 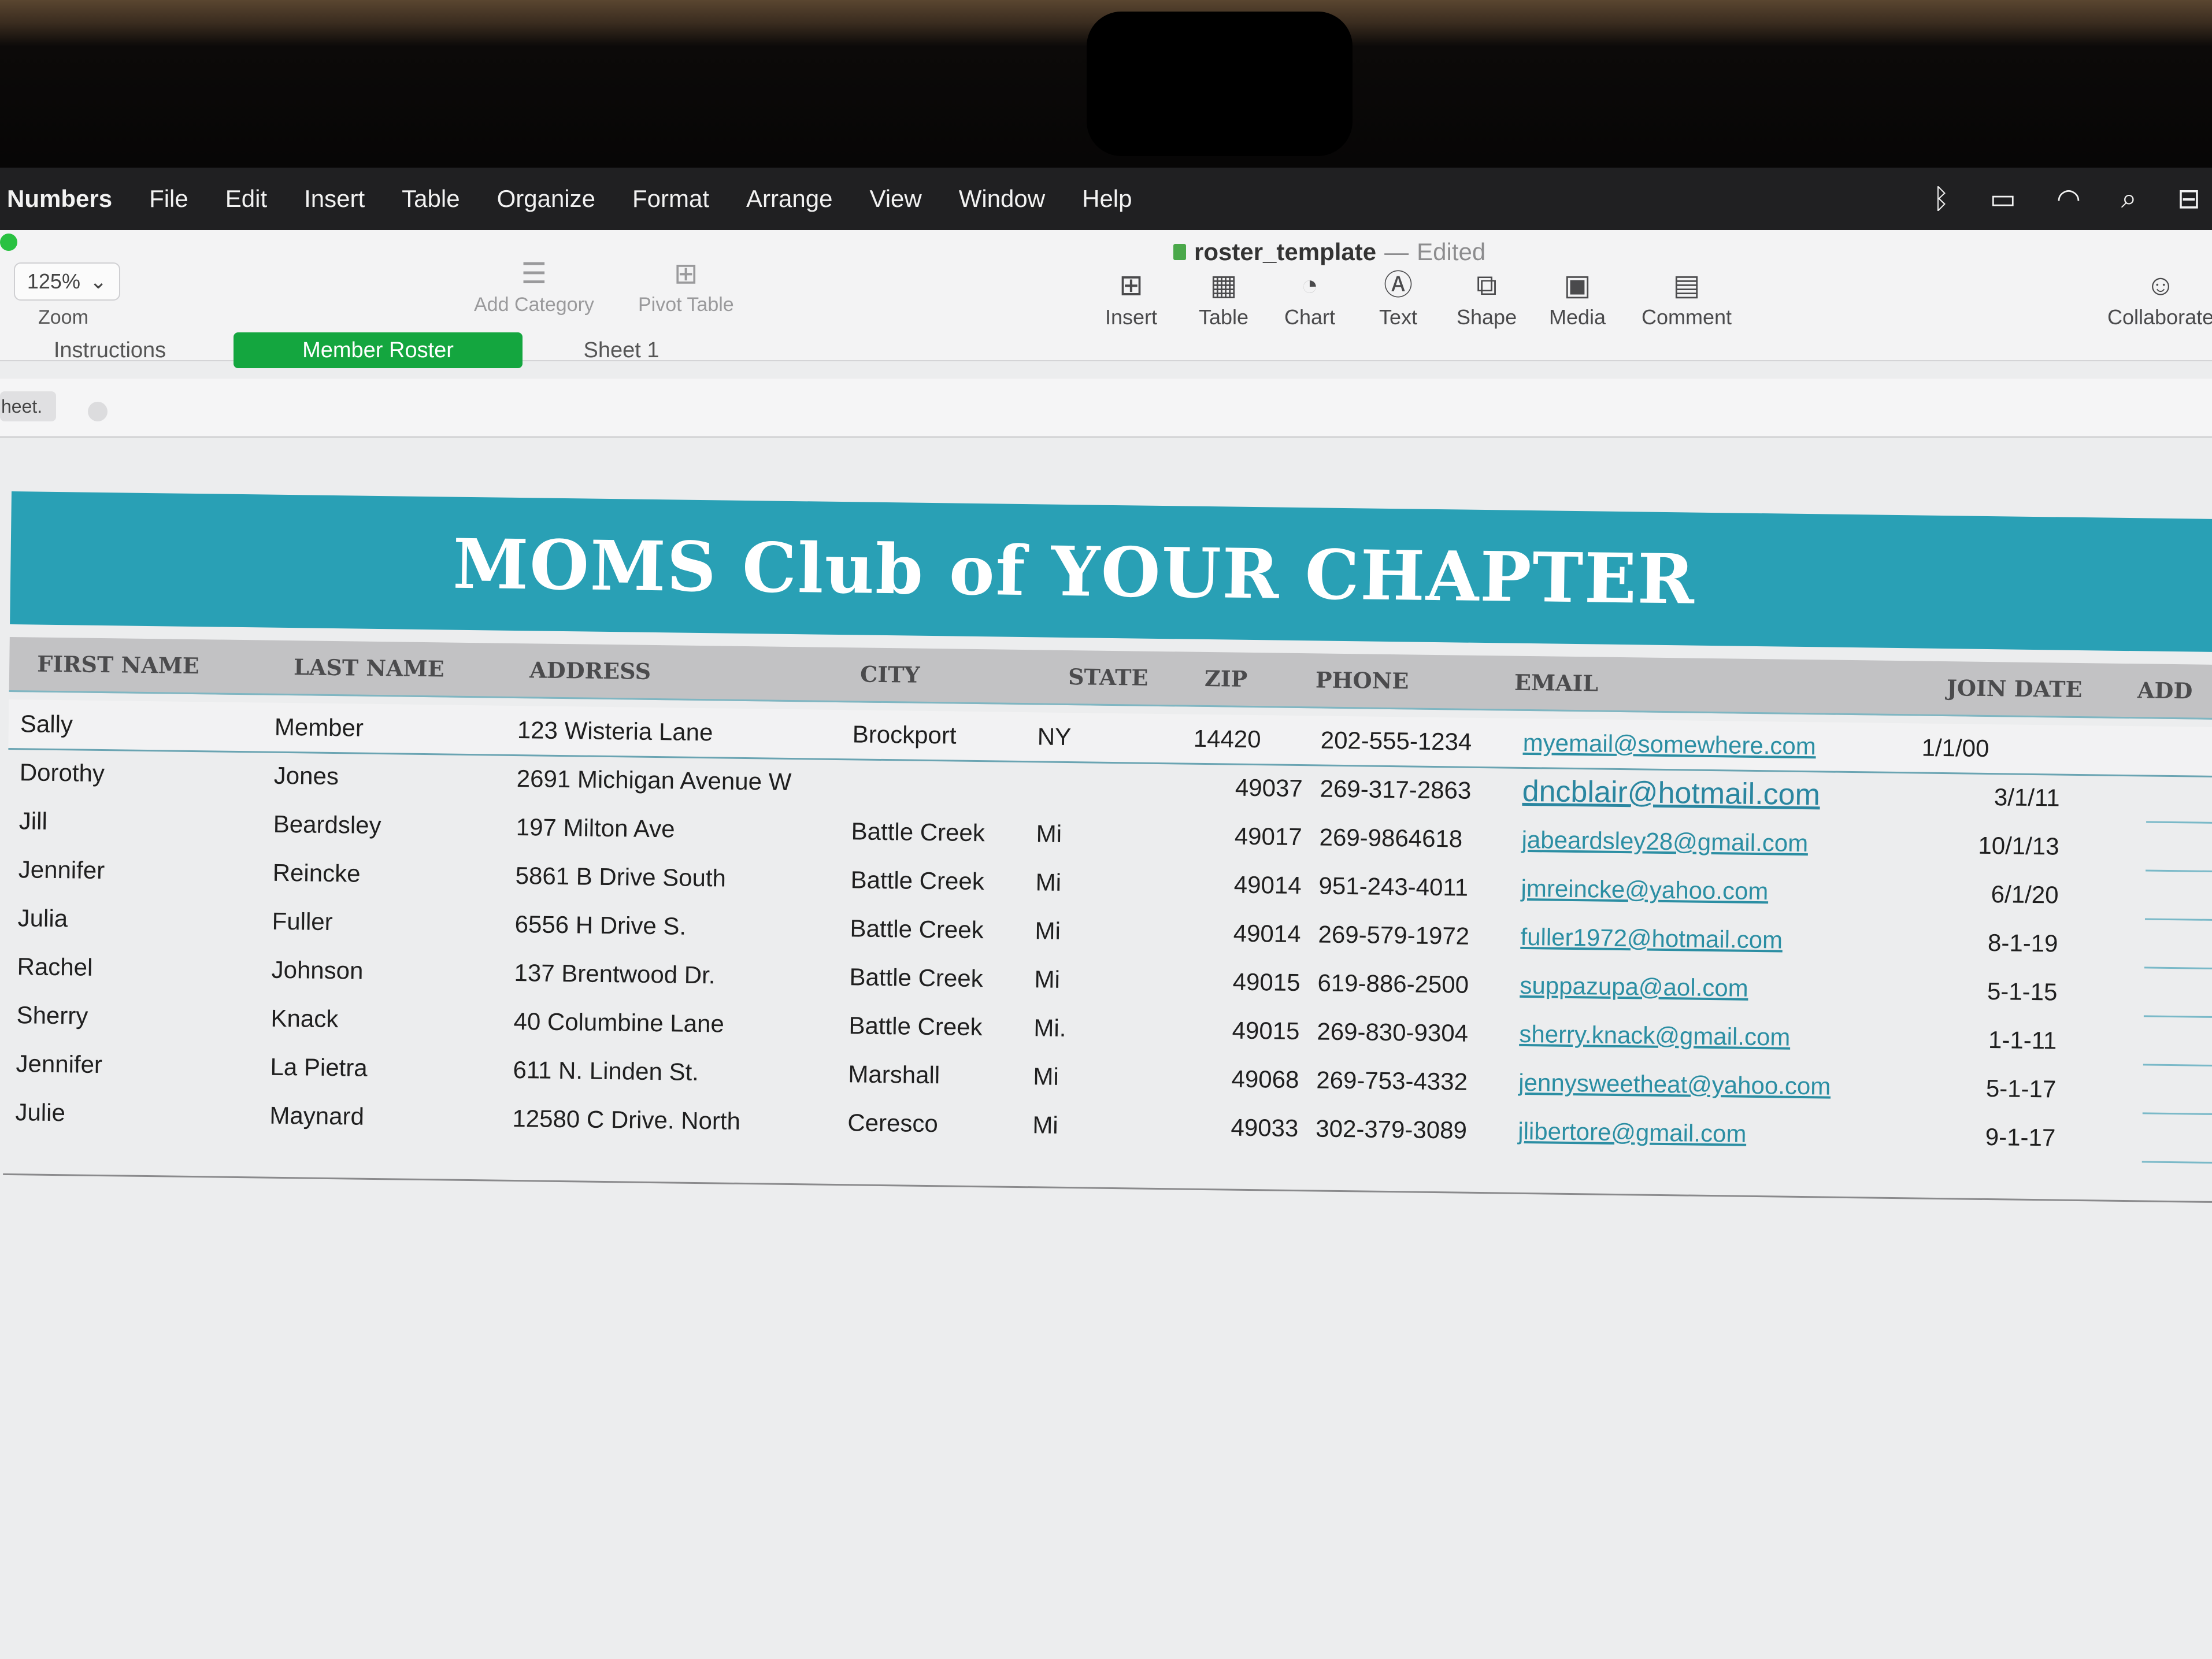 I want to click on cell-phone: 202-555-1234, so click(x=1413, y=741).